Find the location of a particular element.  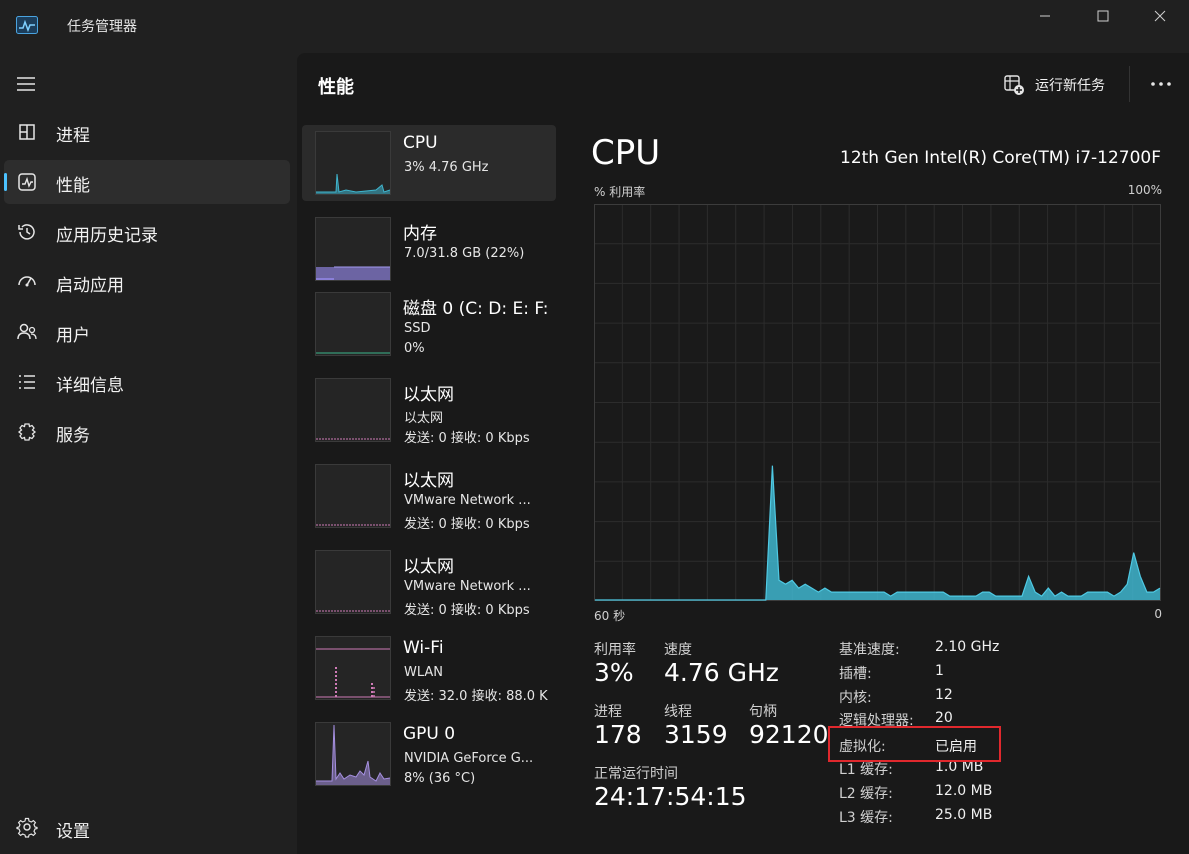

sidebar-item-users: 用户 is located at coordinates (147, 332).